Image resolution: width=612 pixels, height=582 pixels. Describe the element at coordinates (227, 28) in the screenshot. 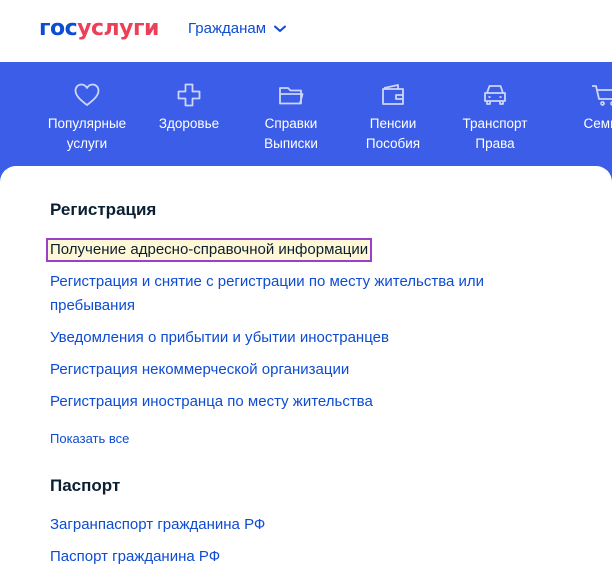

I see `audience-label: Гражданам` at that location.